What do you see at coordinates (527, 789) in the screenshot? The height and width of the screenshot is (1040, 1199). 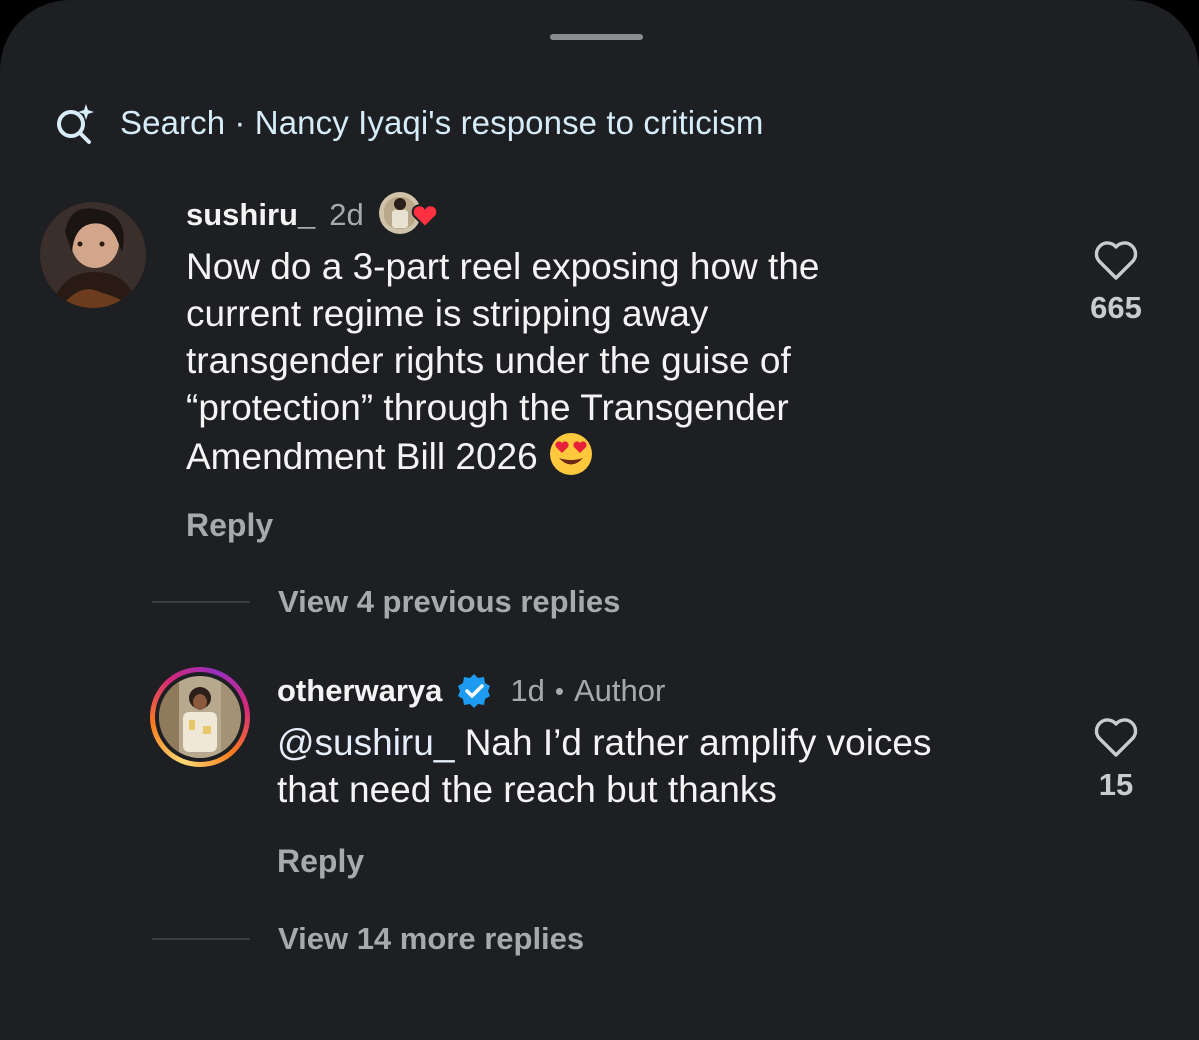 I see `reply-line: that need the reach but thanks` at bounding box center [527, 789].